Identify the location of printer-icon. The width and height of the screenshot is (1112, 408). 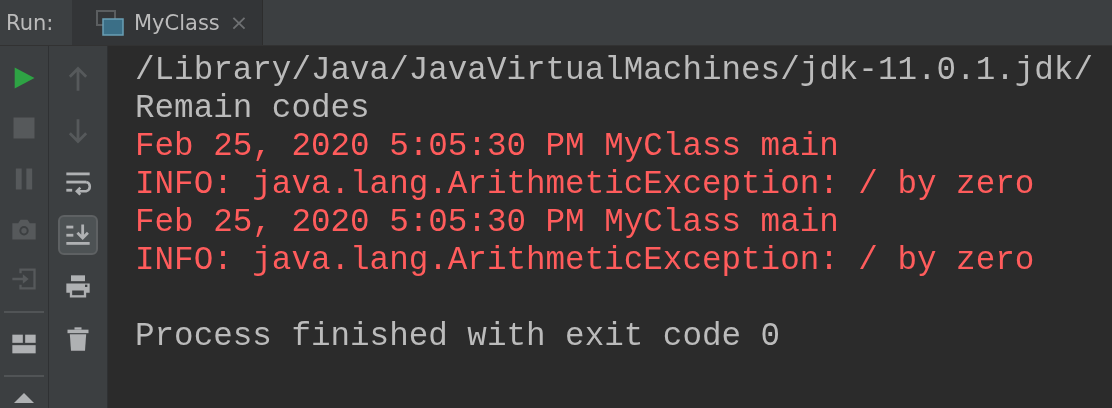
(78, 287).